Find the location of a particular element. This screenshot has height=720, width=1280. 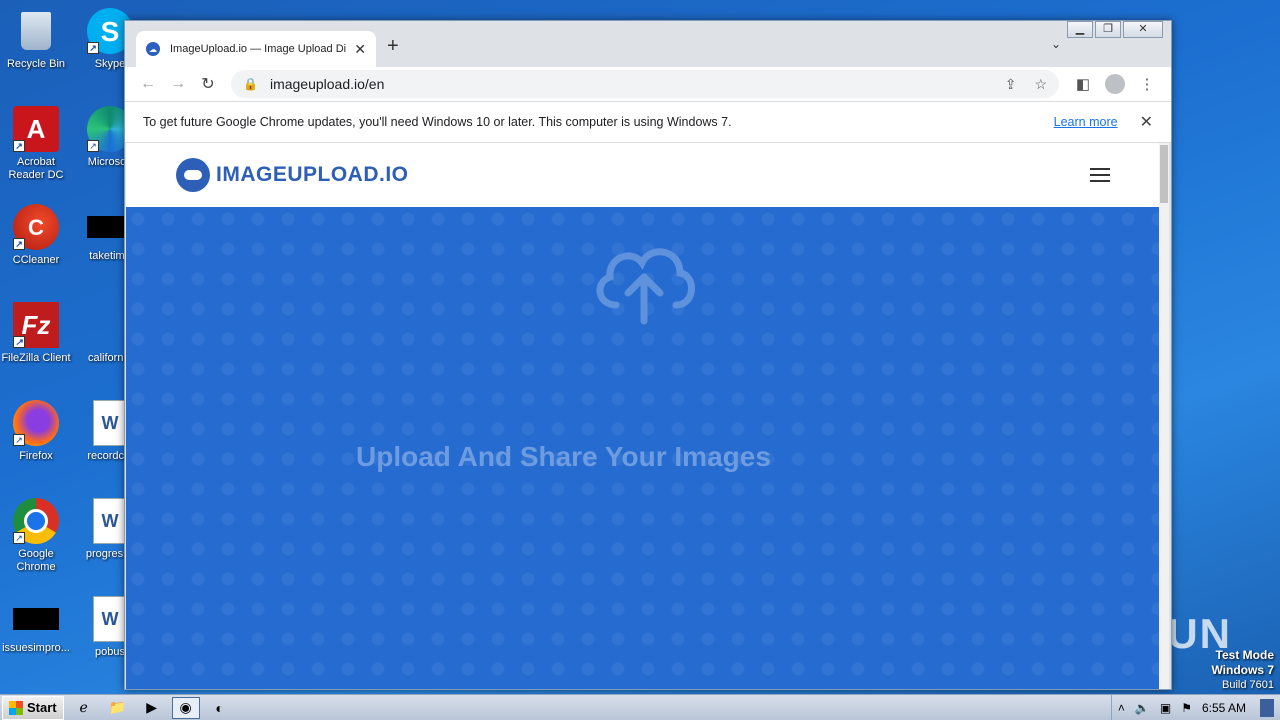

site-logo: IMAGEUPLOAD.IO is located at coordinates (292, 175).